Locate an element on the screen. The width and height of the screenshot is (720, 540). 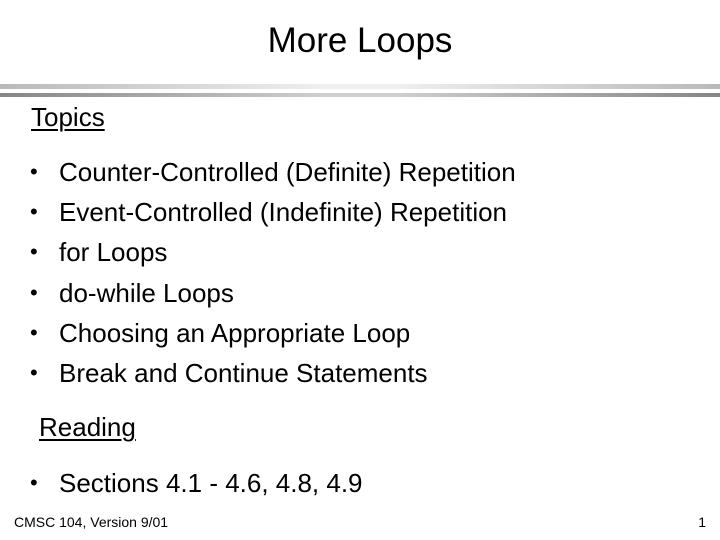
topics-heading: Topics is located at coordinates (68, 117).